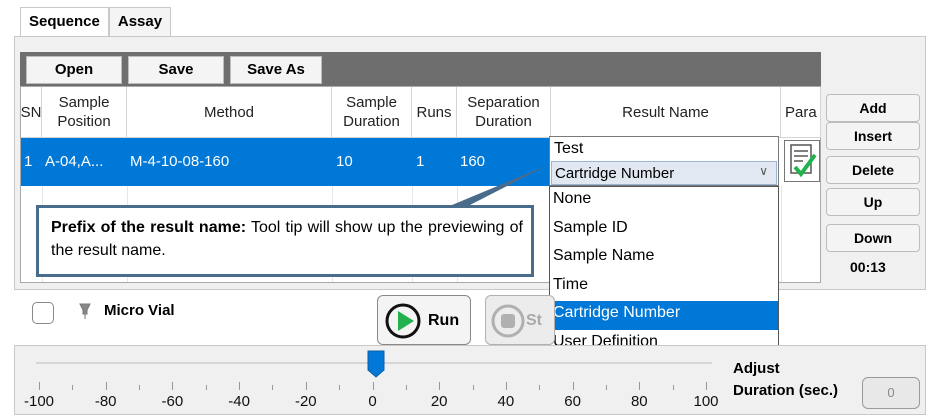 This screenshot has height=418, width=937. I want to click on slider-tick-label: -40, so click(239, 401).